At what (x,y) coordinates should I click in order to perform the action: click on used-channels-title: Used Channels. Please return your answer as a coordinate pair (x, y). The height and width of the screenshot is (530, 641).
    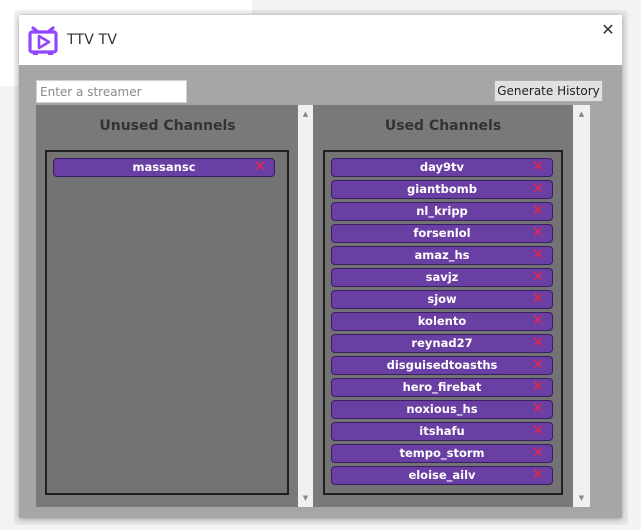
    Looking at the image, I should click on (443, 126).